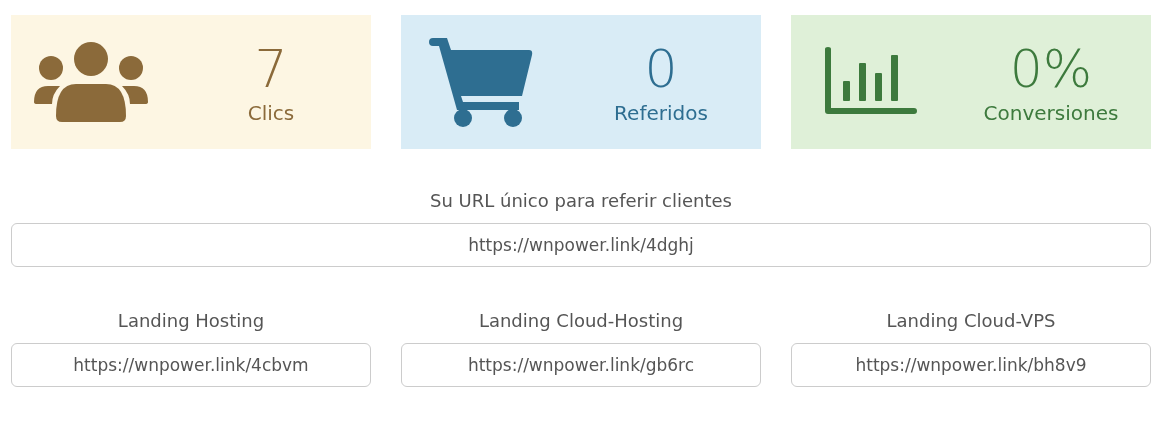 The width and height of the screenshot is (1175, 435). Describe the element at coordinates (581, 321) in the screenshot. I see `field-label: Landing Cloud-Hosting` at that location.